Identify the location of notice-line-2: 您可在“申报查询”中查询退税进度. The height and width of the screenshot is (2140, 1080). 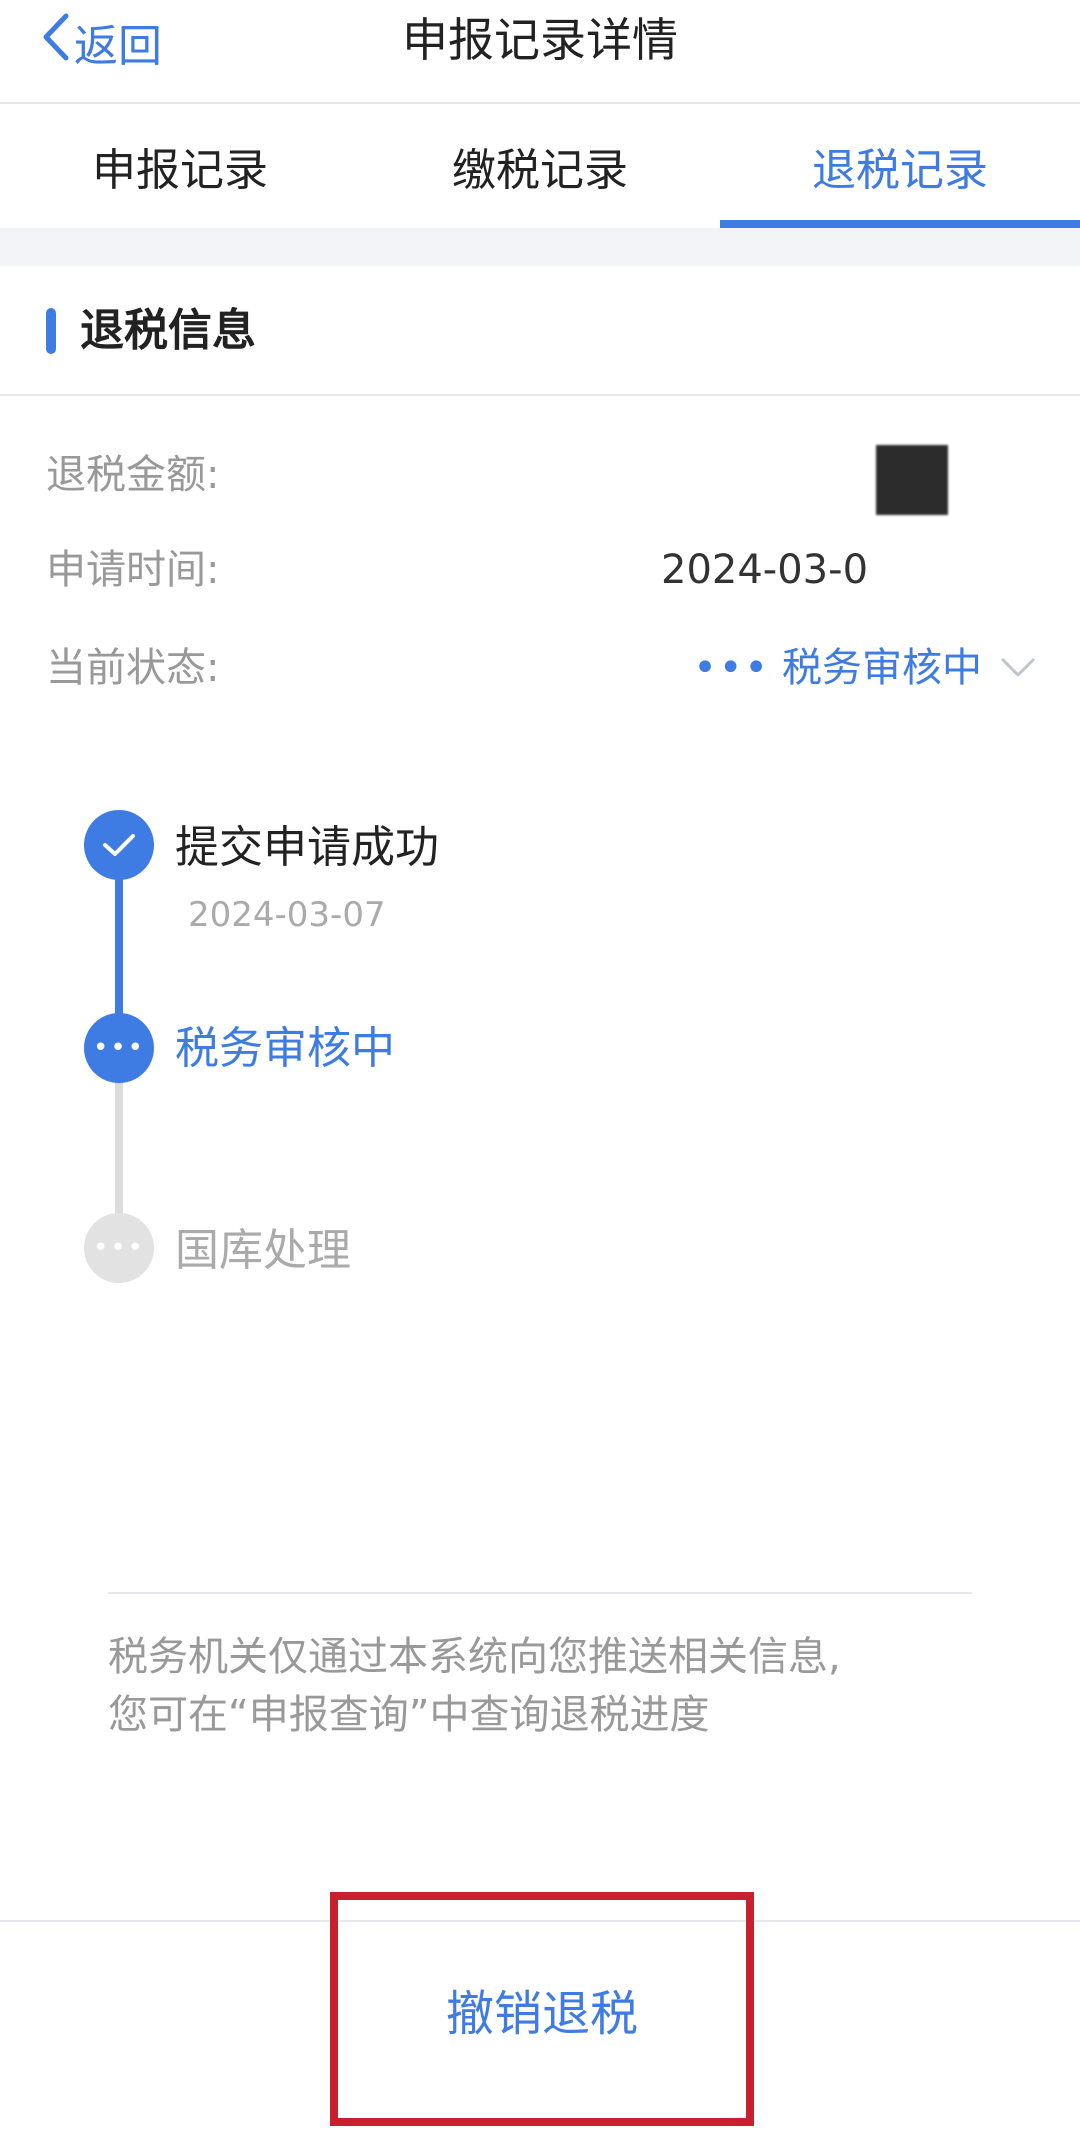
(409, 1715).